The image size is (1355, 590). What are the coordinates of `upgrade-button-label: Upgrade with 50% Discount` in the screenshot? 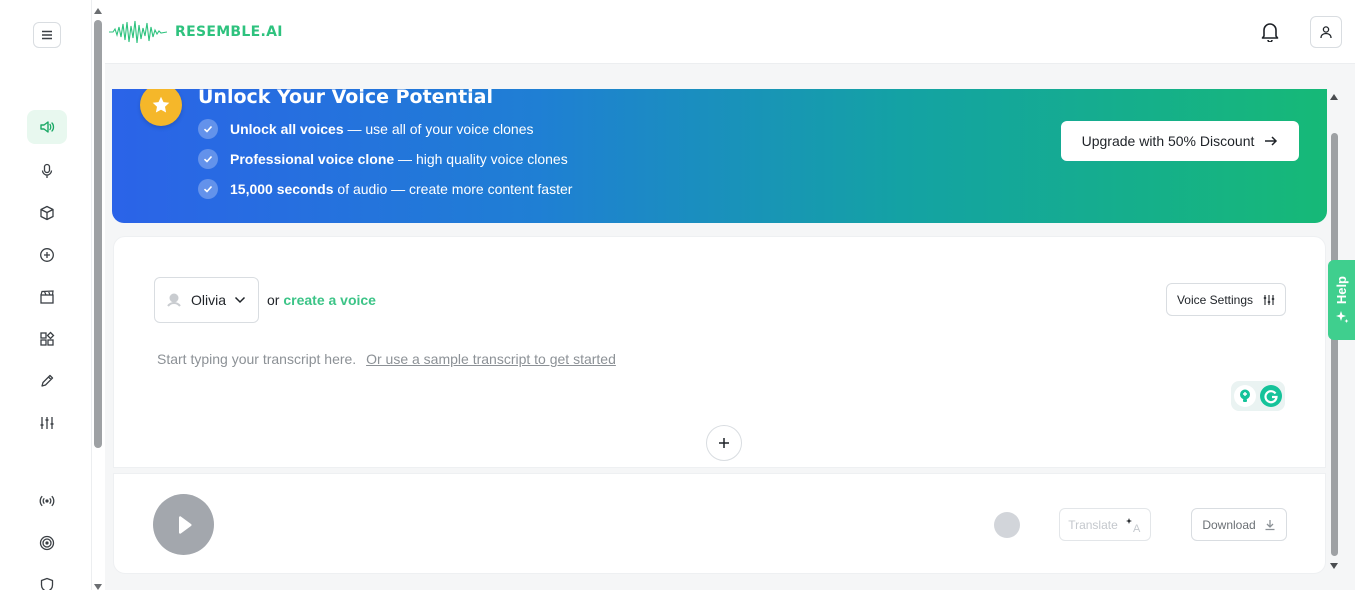 It's located at (1168, 141).